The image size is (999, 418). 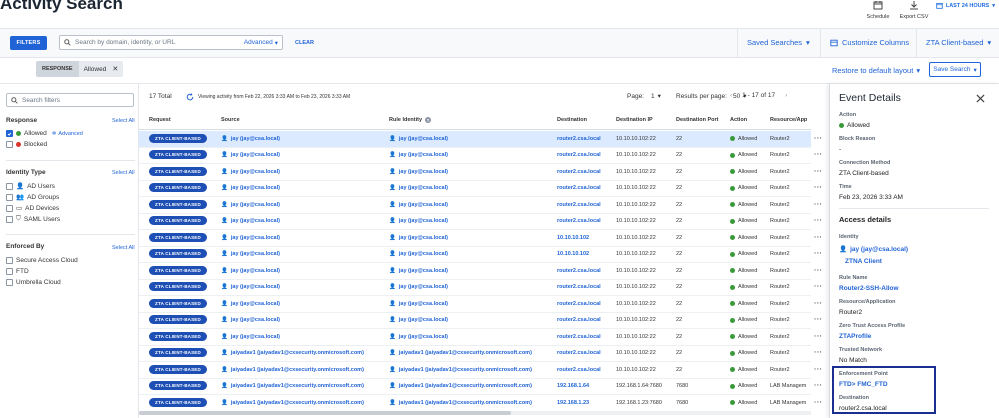 What do you see at coordinates (28, 43) in the screenshot?
I see `filters-button: FILTERS` at bounding box center [28, 43].